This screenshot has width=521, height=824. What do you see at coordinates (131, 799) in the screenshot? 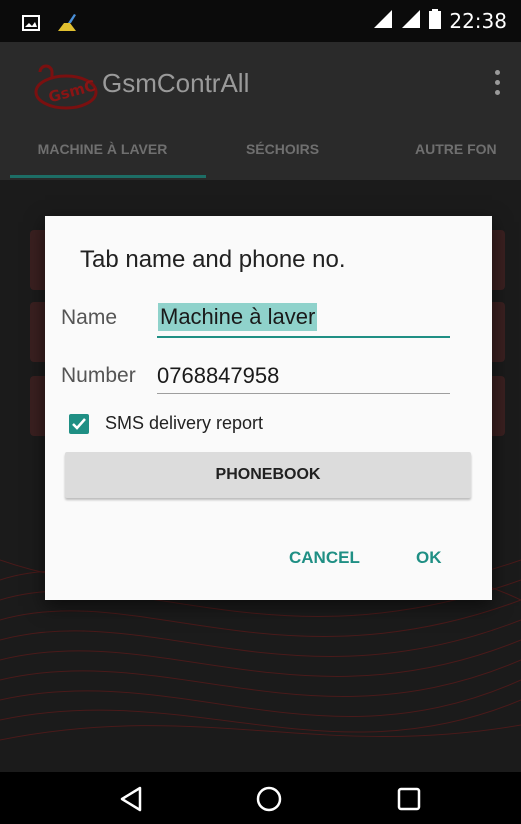
I see `back-icon` at bounding box center [131, 799].